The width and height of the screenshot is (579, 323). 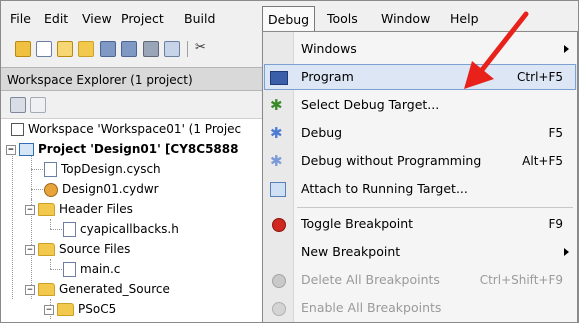 What do you see at coordinates (566, 252) in the screenshot?
I see `submenu-arrow-icon` at bounding box center [566, 252].